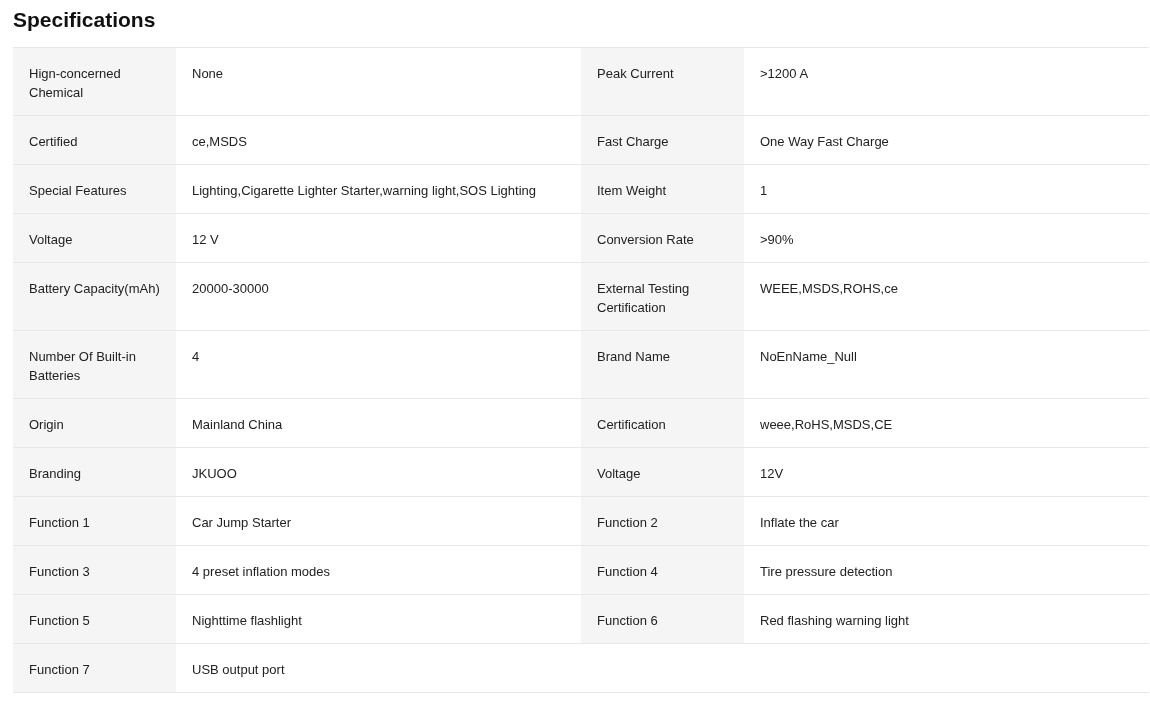 Image resolution: width=1150 pixels, height=709 pixels. What do you see at coordinates (662, 189) in the screenshot?
I see `spec-label: Item Weight` at bounding box center [662, 189].